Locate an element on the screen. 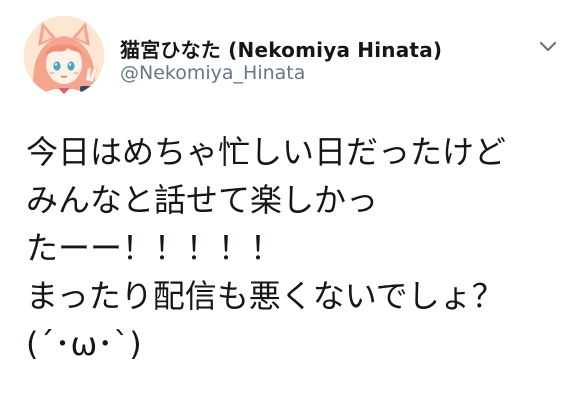 The width and height of the screenshot is (580, 400). tweet-text-line: (´･ω･`) is located at coordinates (84, 344).